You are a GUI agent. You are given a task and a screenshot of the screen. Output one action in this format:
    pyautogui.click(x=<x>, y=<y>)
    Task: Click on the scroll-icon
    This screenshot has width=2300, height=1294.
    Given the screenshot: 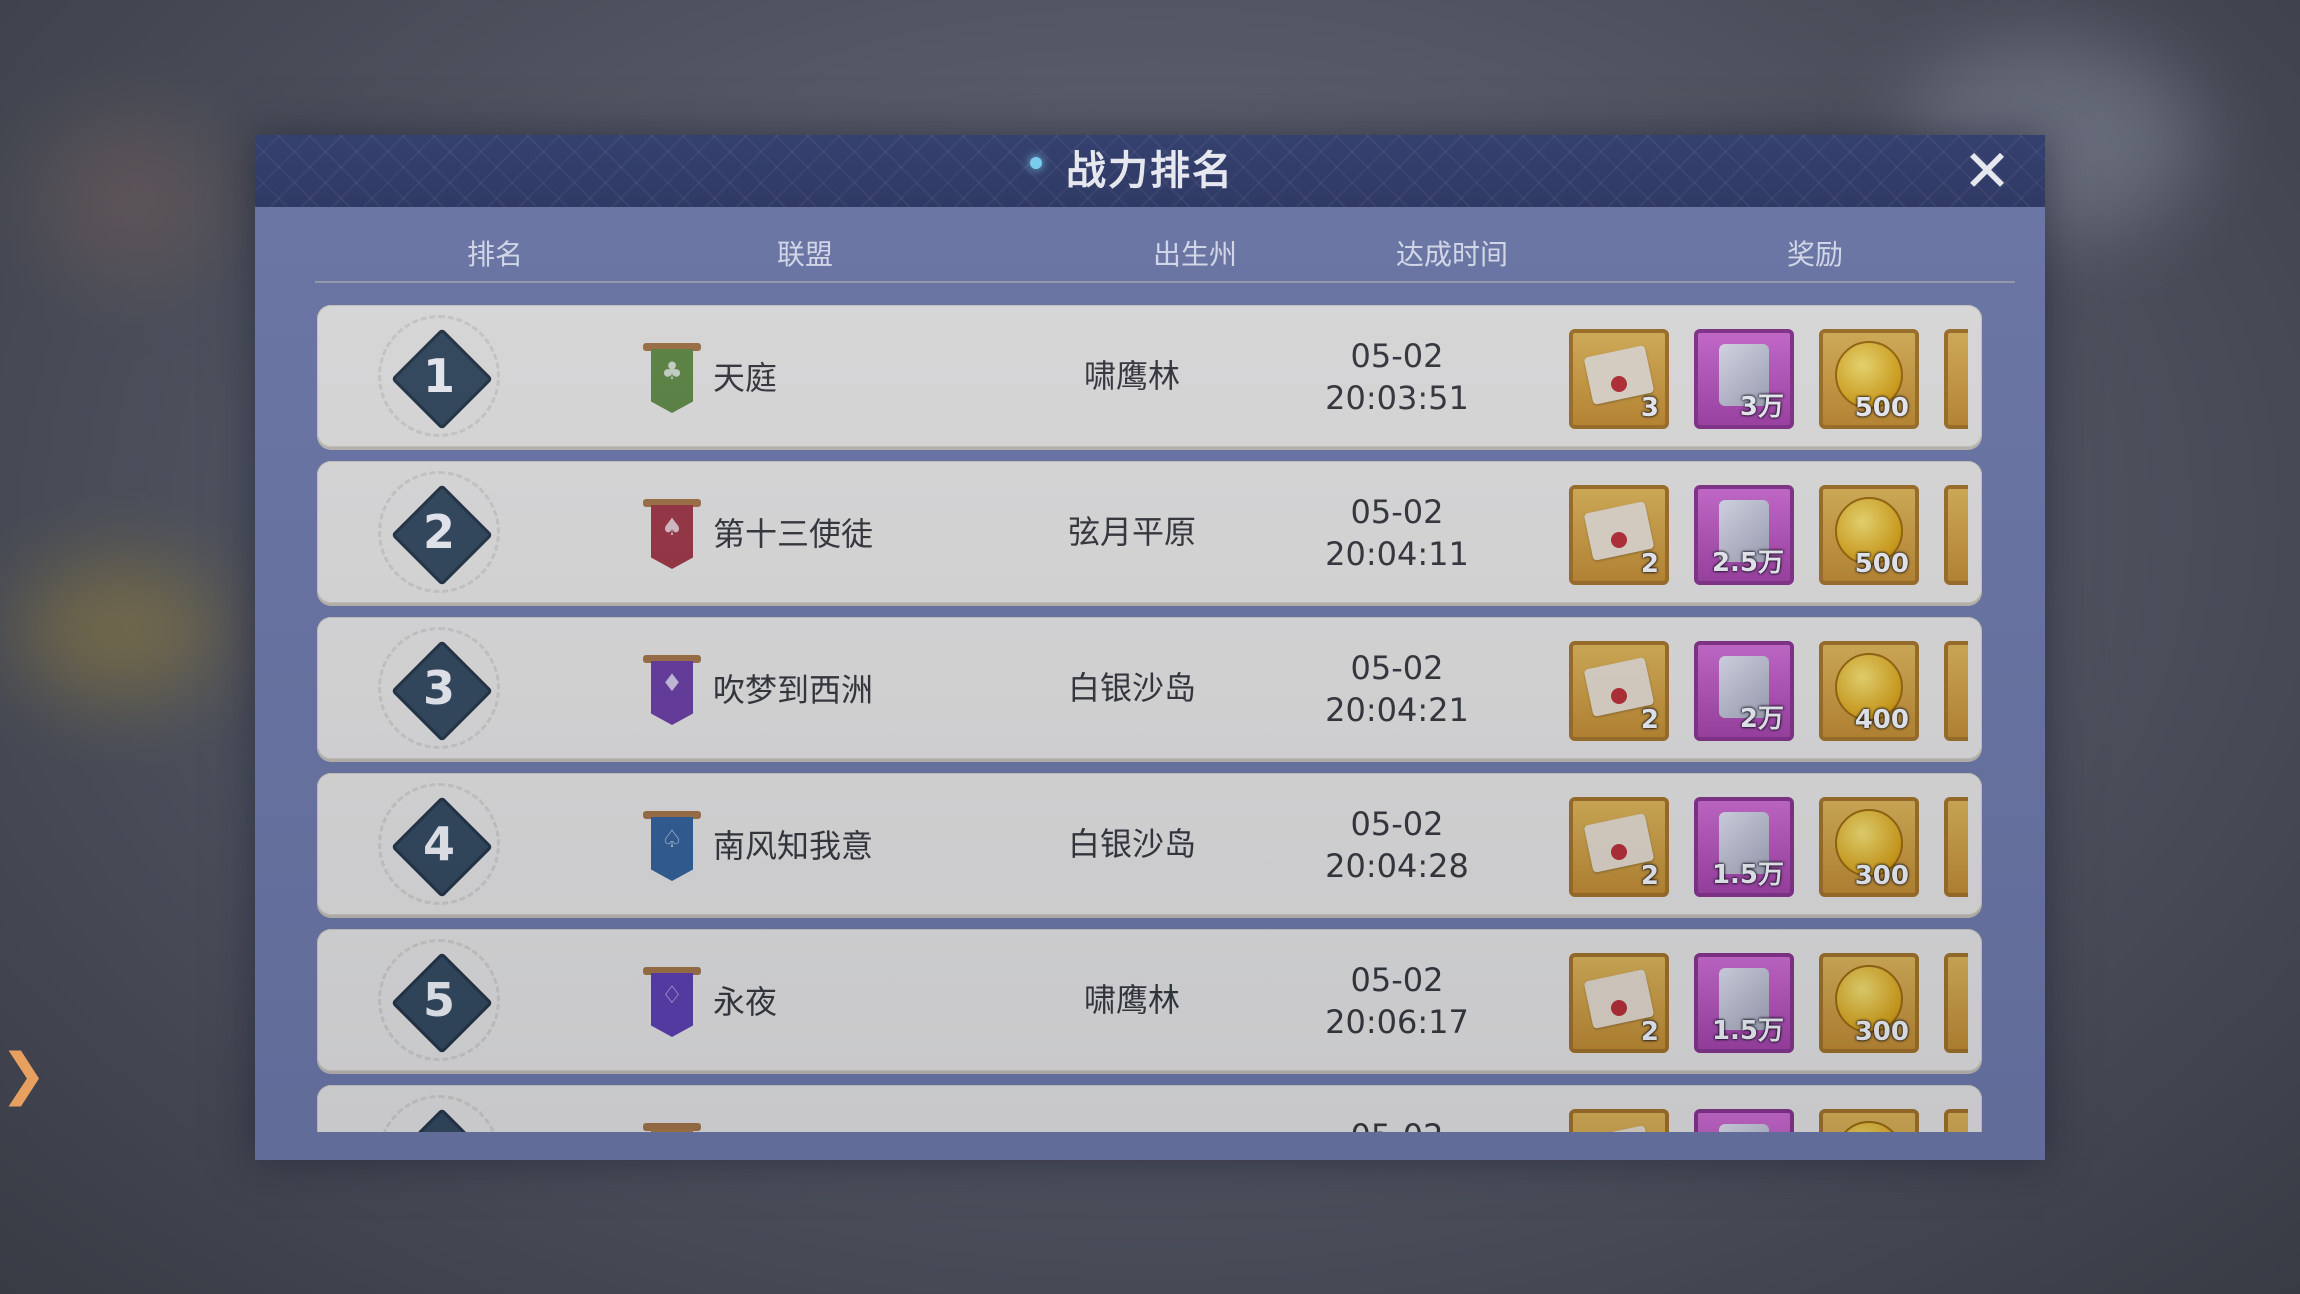 What is the action you would take?
    pyautogui.click(x=1744, y=1128)
    